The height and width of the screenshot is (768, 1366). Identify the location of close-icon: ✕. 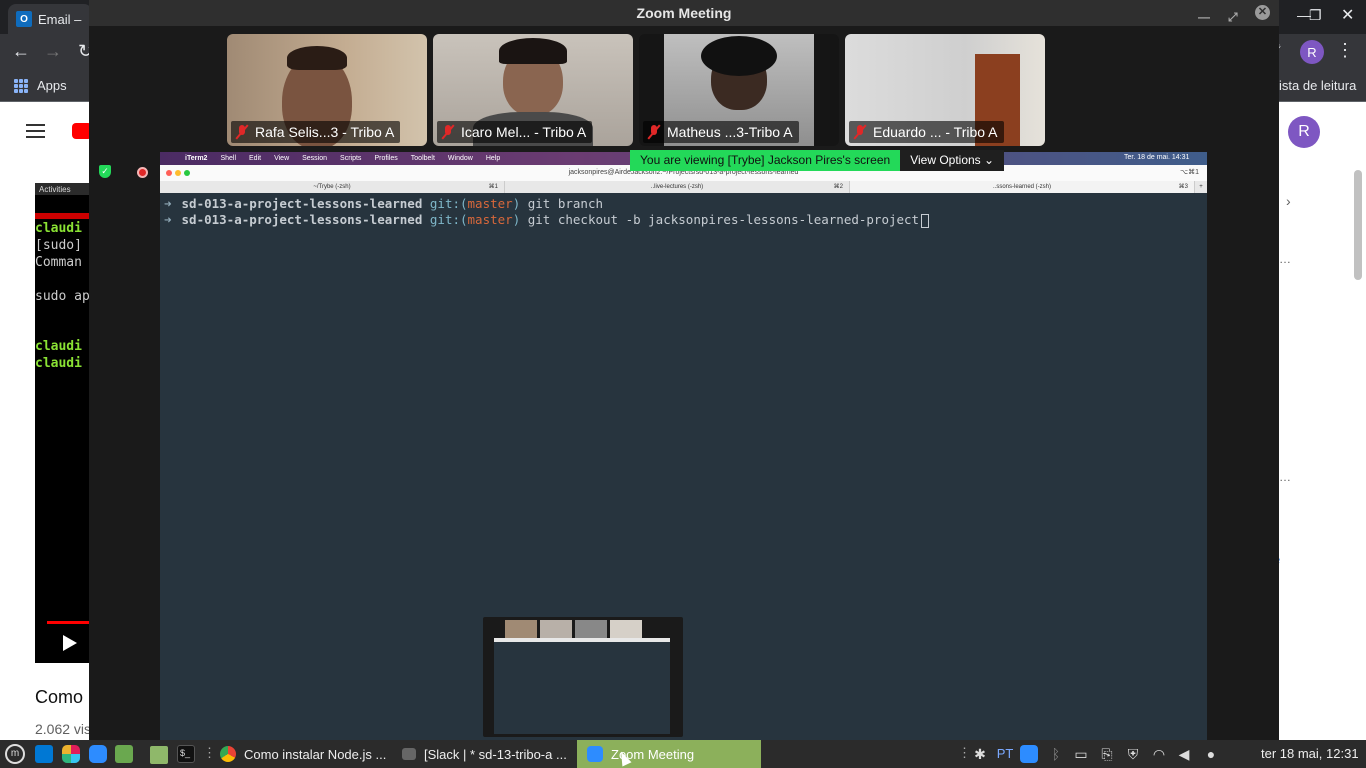
(1347, 15).